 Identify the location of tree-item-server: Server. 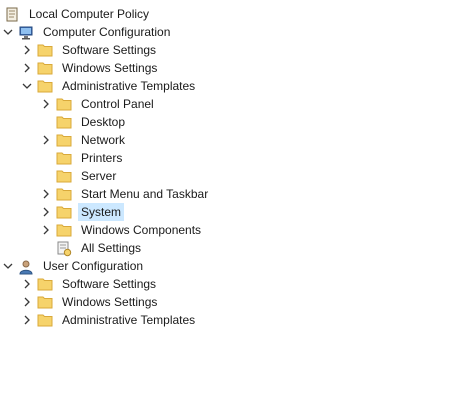
(79, 176).